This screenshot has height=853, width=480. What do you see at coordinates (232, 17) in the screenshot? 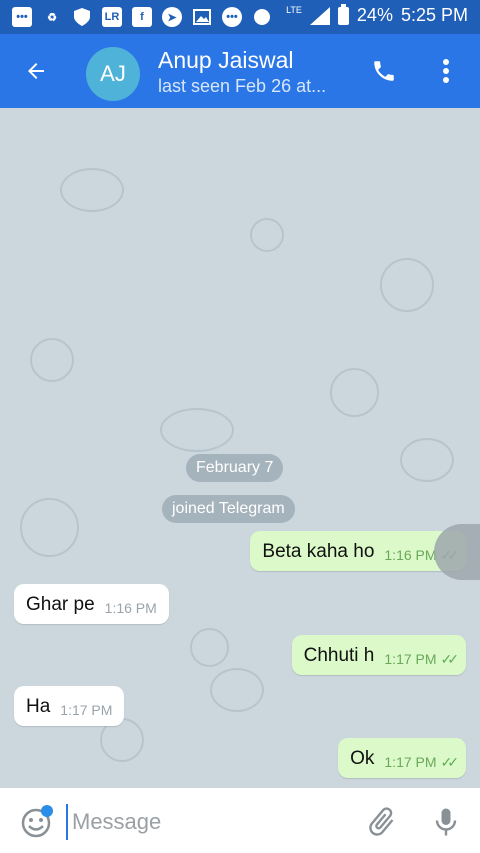
I see `messenger-icon: •••` at bounding box center [232, 17].